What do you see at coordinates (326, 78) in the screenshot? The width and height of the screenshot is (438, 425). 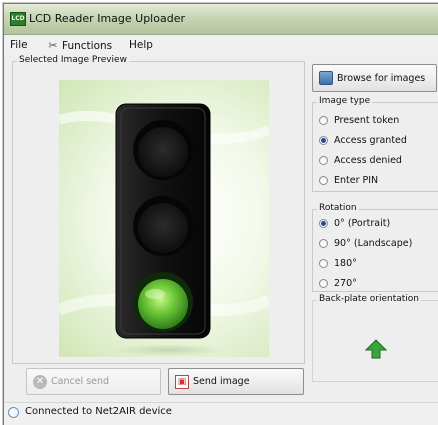 I see `folder-icon` at bounding box center [326, 78].